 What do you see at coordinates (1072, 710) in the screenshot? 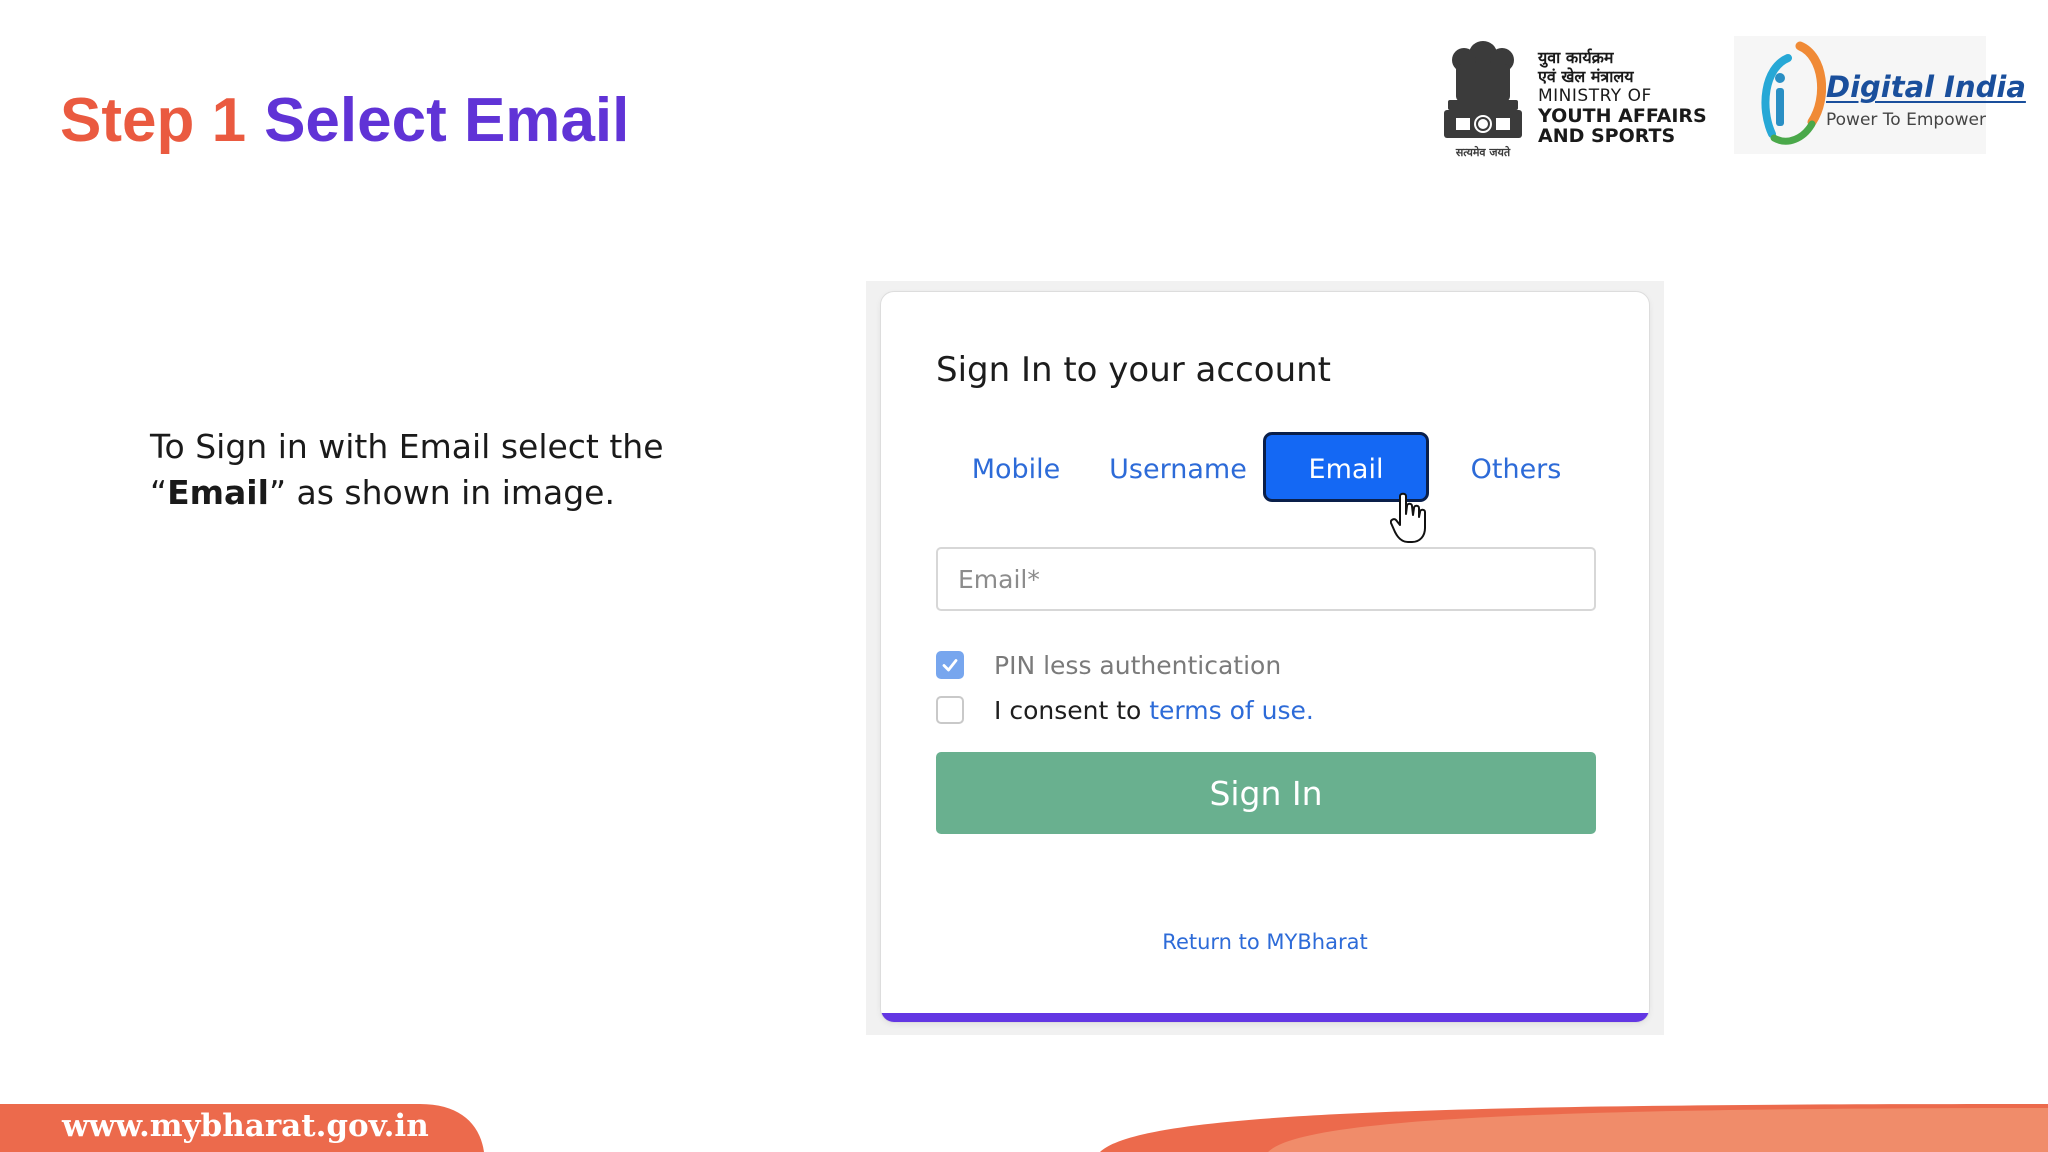
I see `consent-prefix: I consent to` at bounding box center [1072, 710].